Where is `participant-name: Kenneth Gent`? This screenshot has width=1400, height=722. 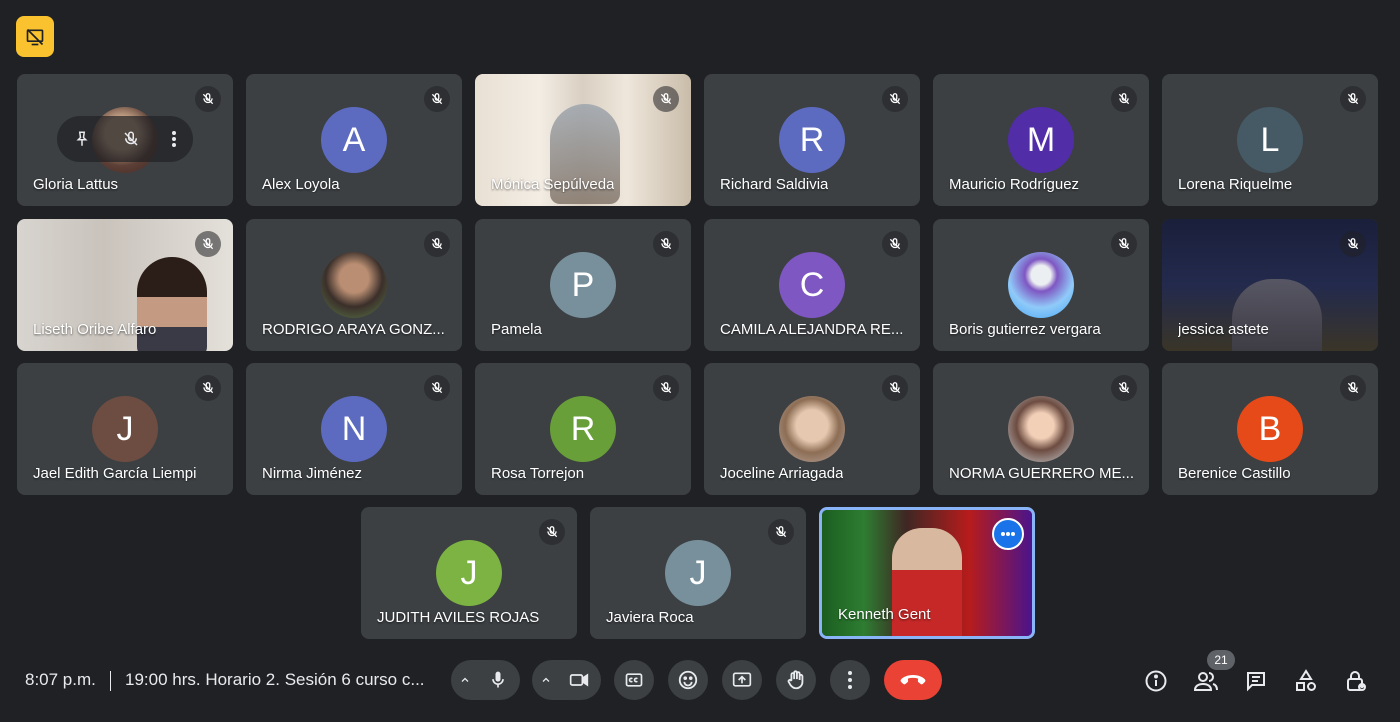
participant-name: Kenneth Gent is located at coordinates (884, 614).